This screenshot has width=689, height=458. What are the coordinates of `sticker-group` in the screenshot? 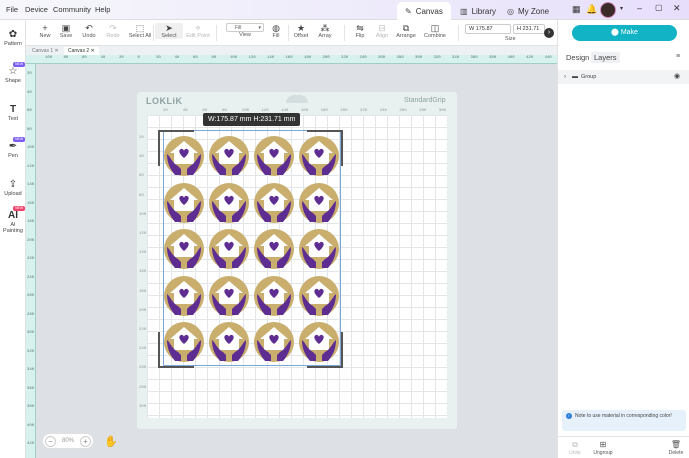 It's located at (252, 251).